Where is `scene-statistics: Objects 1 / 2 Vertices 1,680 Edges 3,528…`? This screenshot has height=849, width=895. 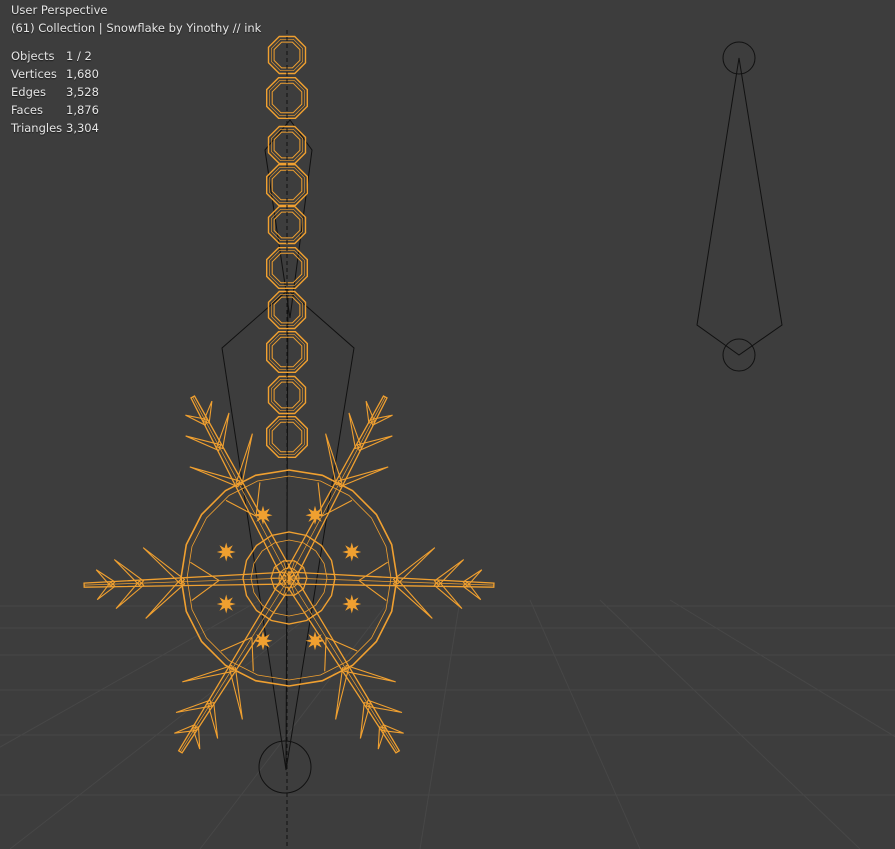 scene-statistics: Objects 1 / 2 Vertices 1,680 Edges 3,528… is located at coordinates (55, 92).